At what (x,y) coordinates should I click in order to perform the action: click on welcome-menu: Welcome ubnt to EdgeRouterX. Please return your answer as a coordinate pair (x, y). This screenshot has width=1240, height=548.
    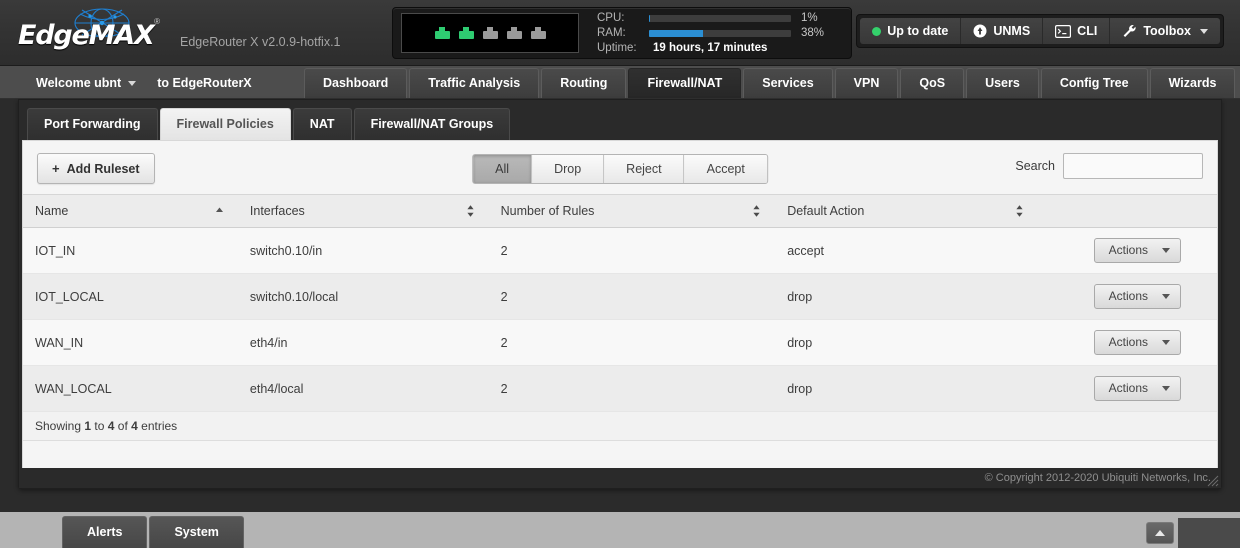
    Looking at the image, I should click on (144, 83).